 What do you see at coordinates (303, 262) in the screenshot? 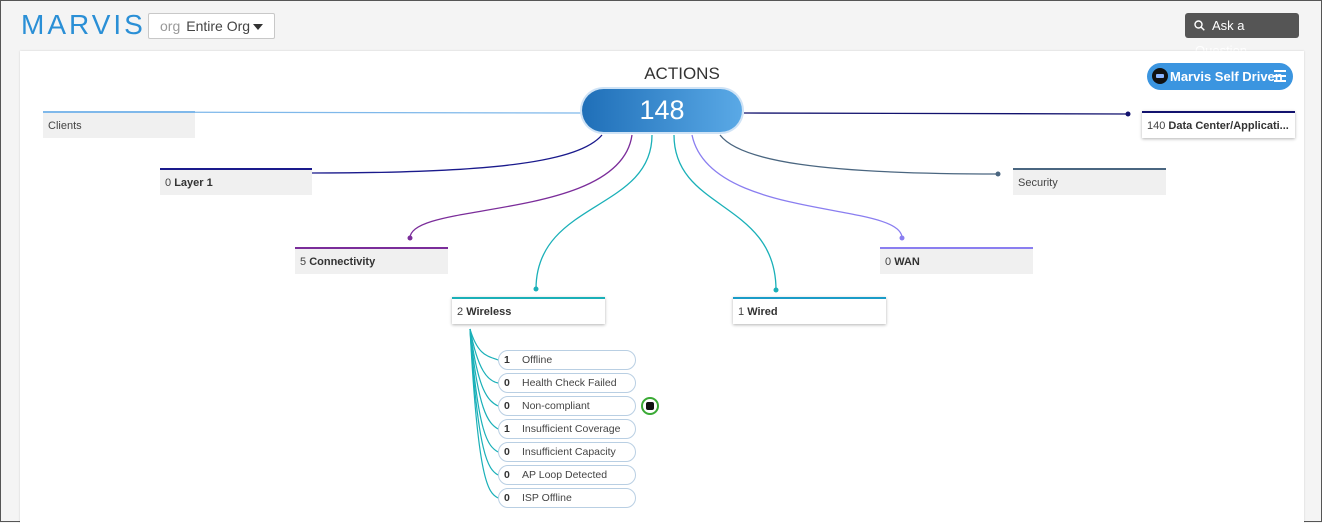
I see `category-count: 5` at bounding box center [303, 262].